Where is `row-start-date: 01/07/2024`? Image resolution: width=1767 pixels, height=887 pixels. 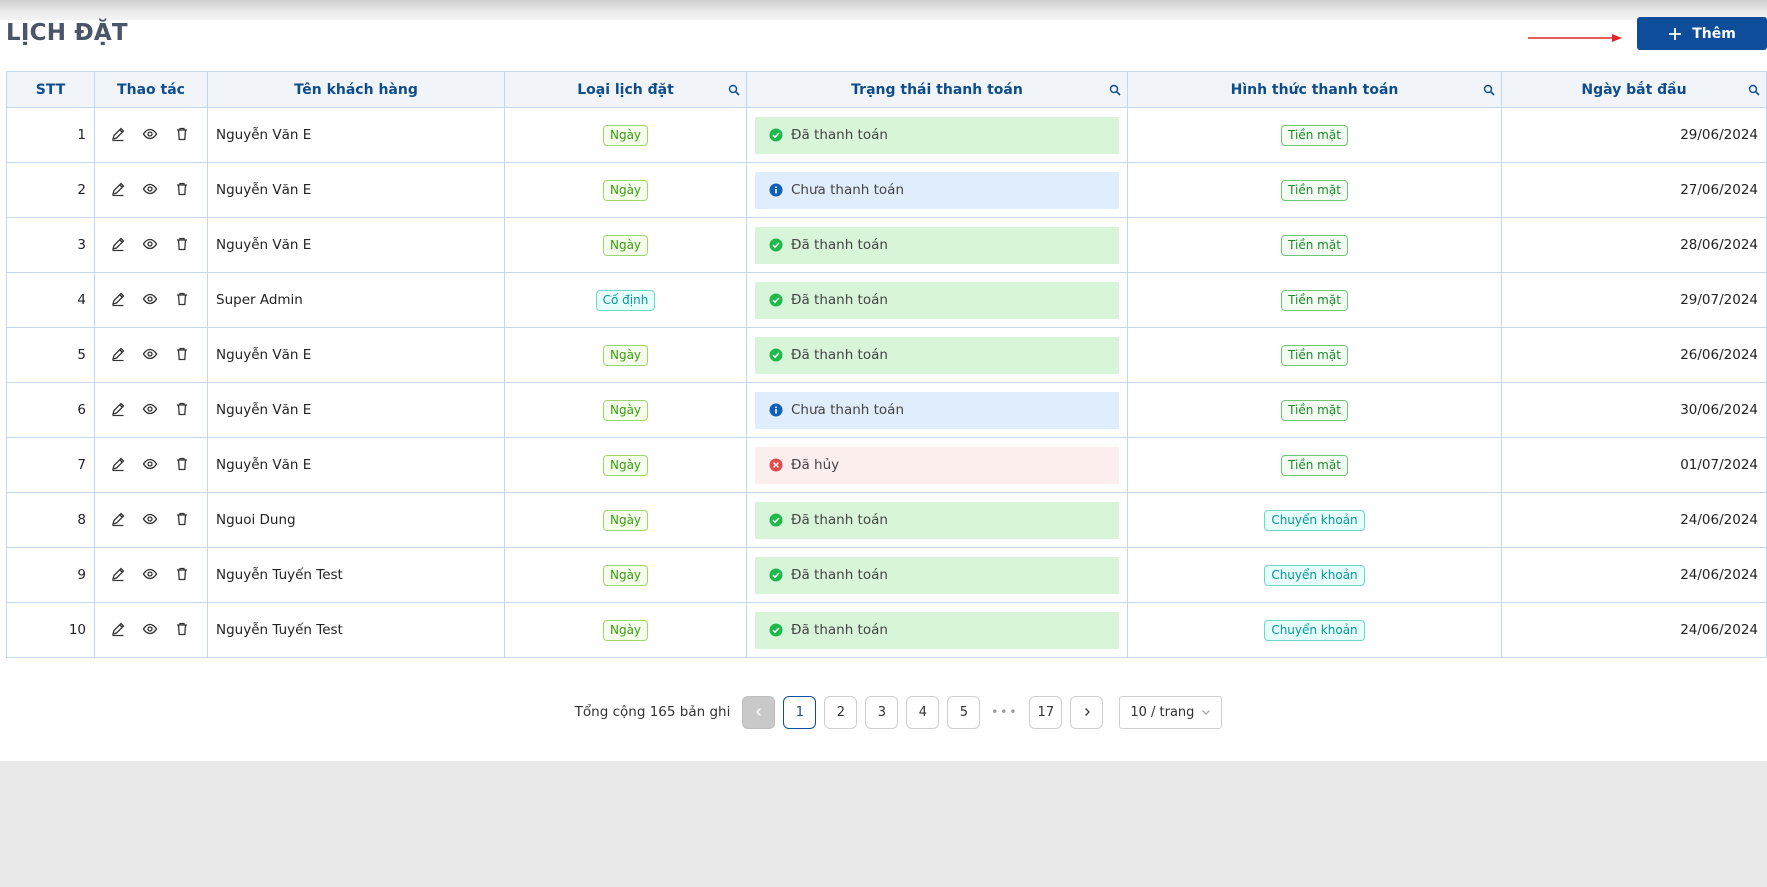
row-start-date: 01/07/2024 is located at coordinates (1634, 465).